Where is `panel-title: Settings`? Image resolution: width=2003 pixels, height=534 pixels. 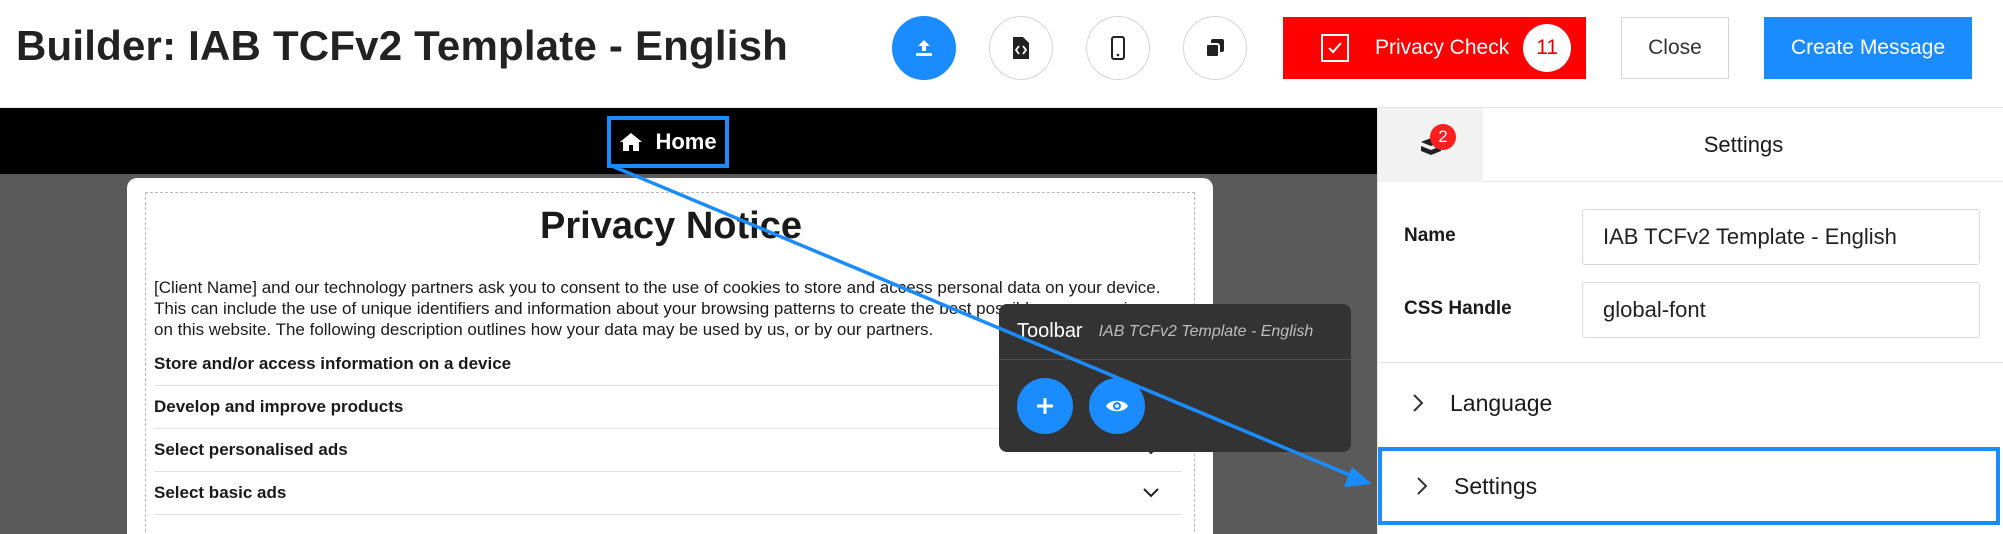 panel-title: Settings is located at coordinates (1743, 145).